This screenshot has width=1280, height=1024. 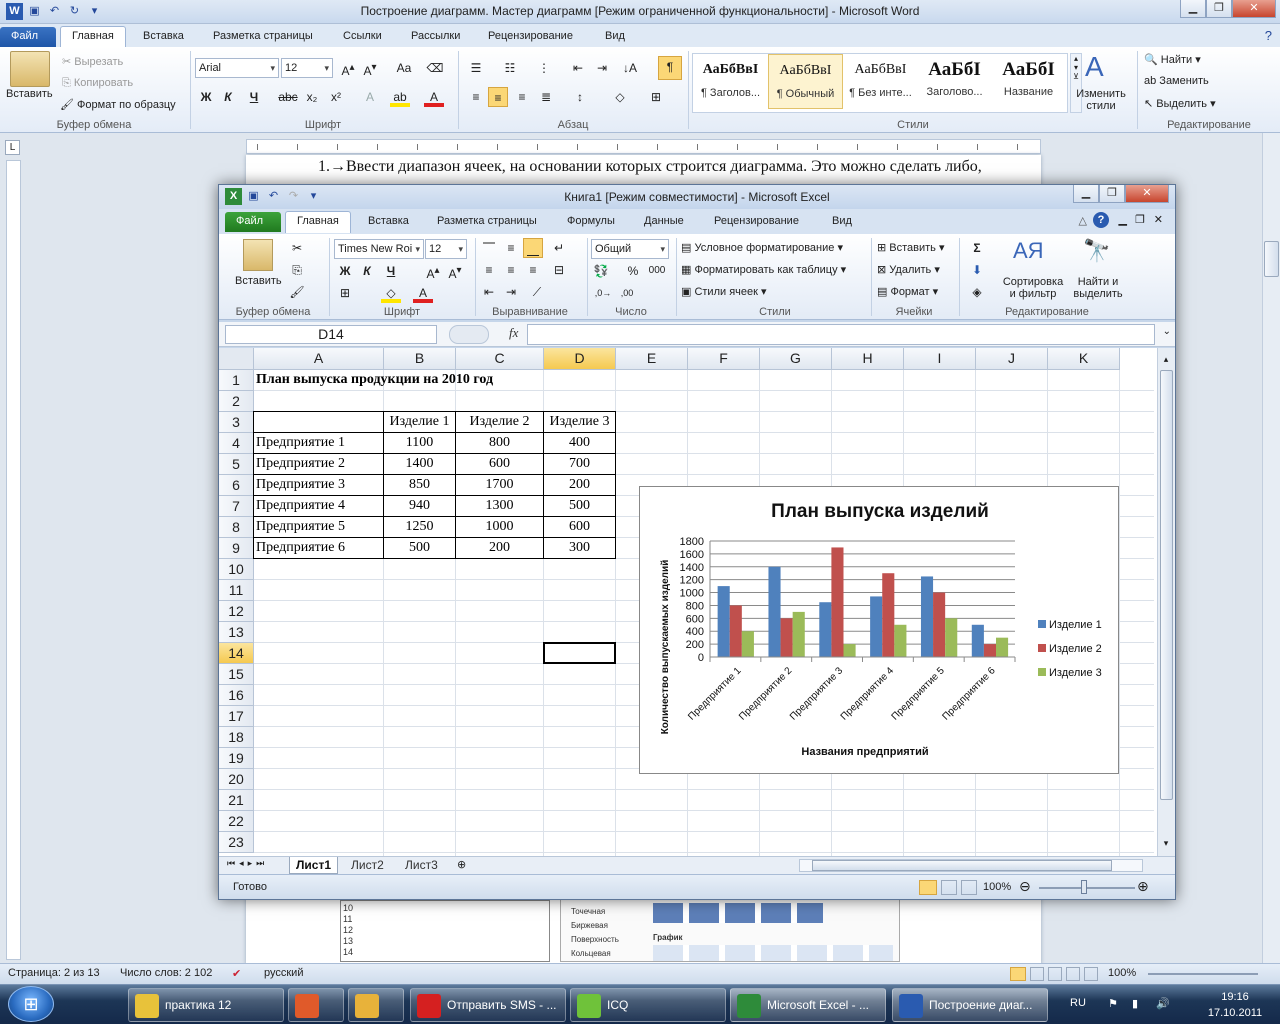 I want to click on x-bold-icon: Ж, so click(x=345, y=271).